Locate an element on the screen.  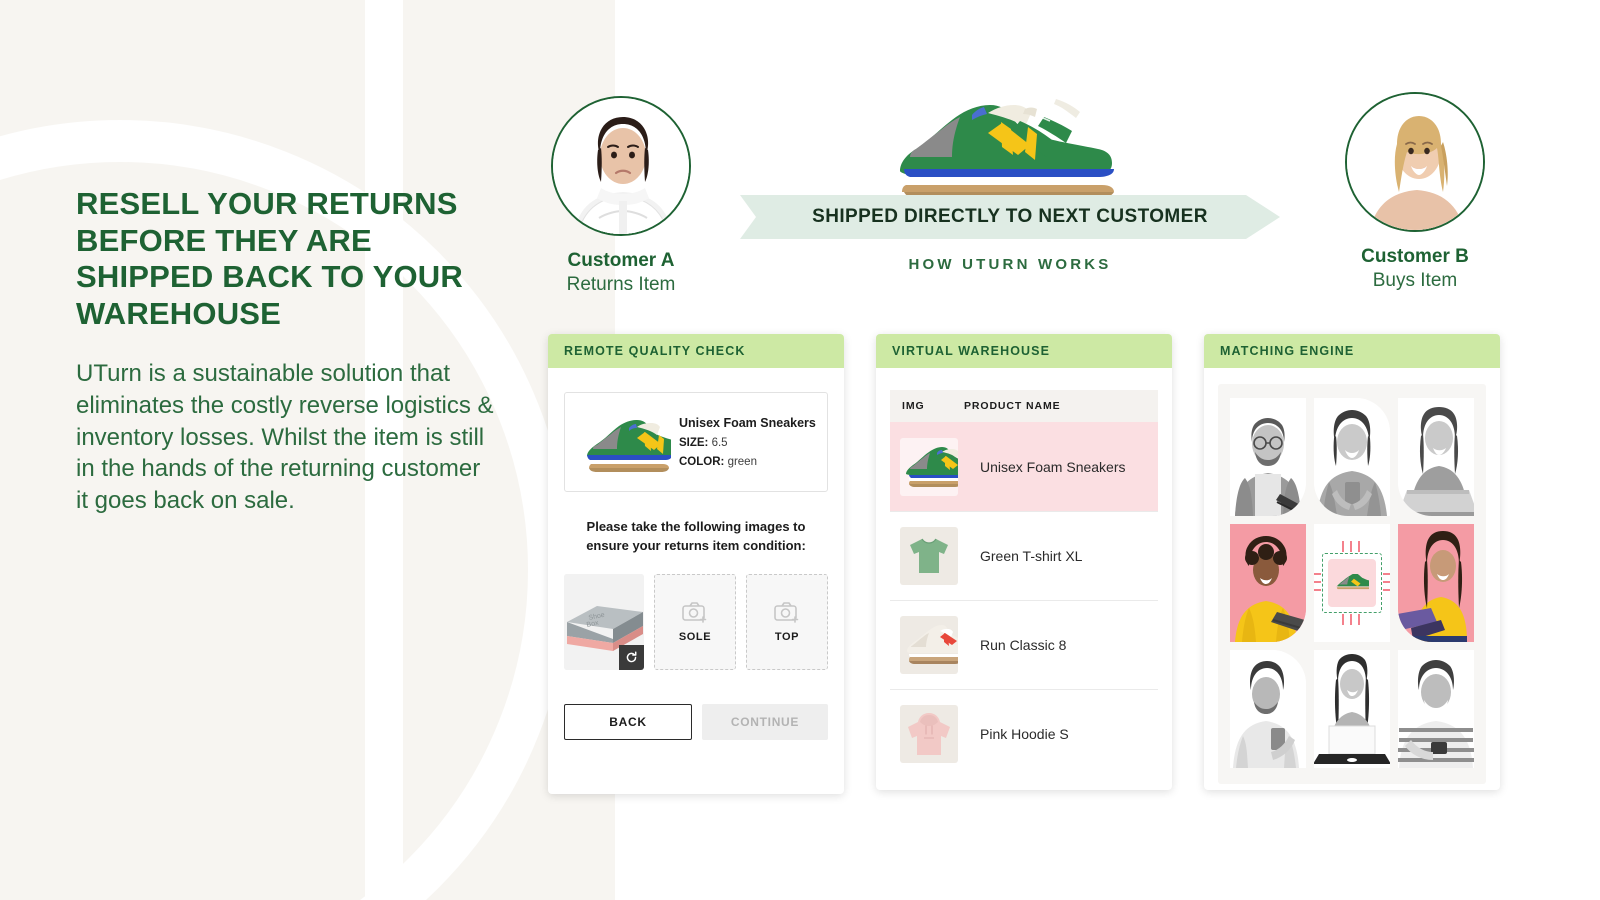
row-thumbnail-tshirt is located at coordinates (929, 556).